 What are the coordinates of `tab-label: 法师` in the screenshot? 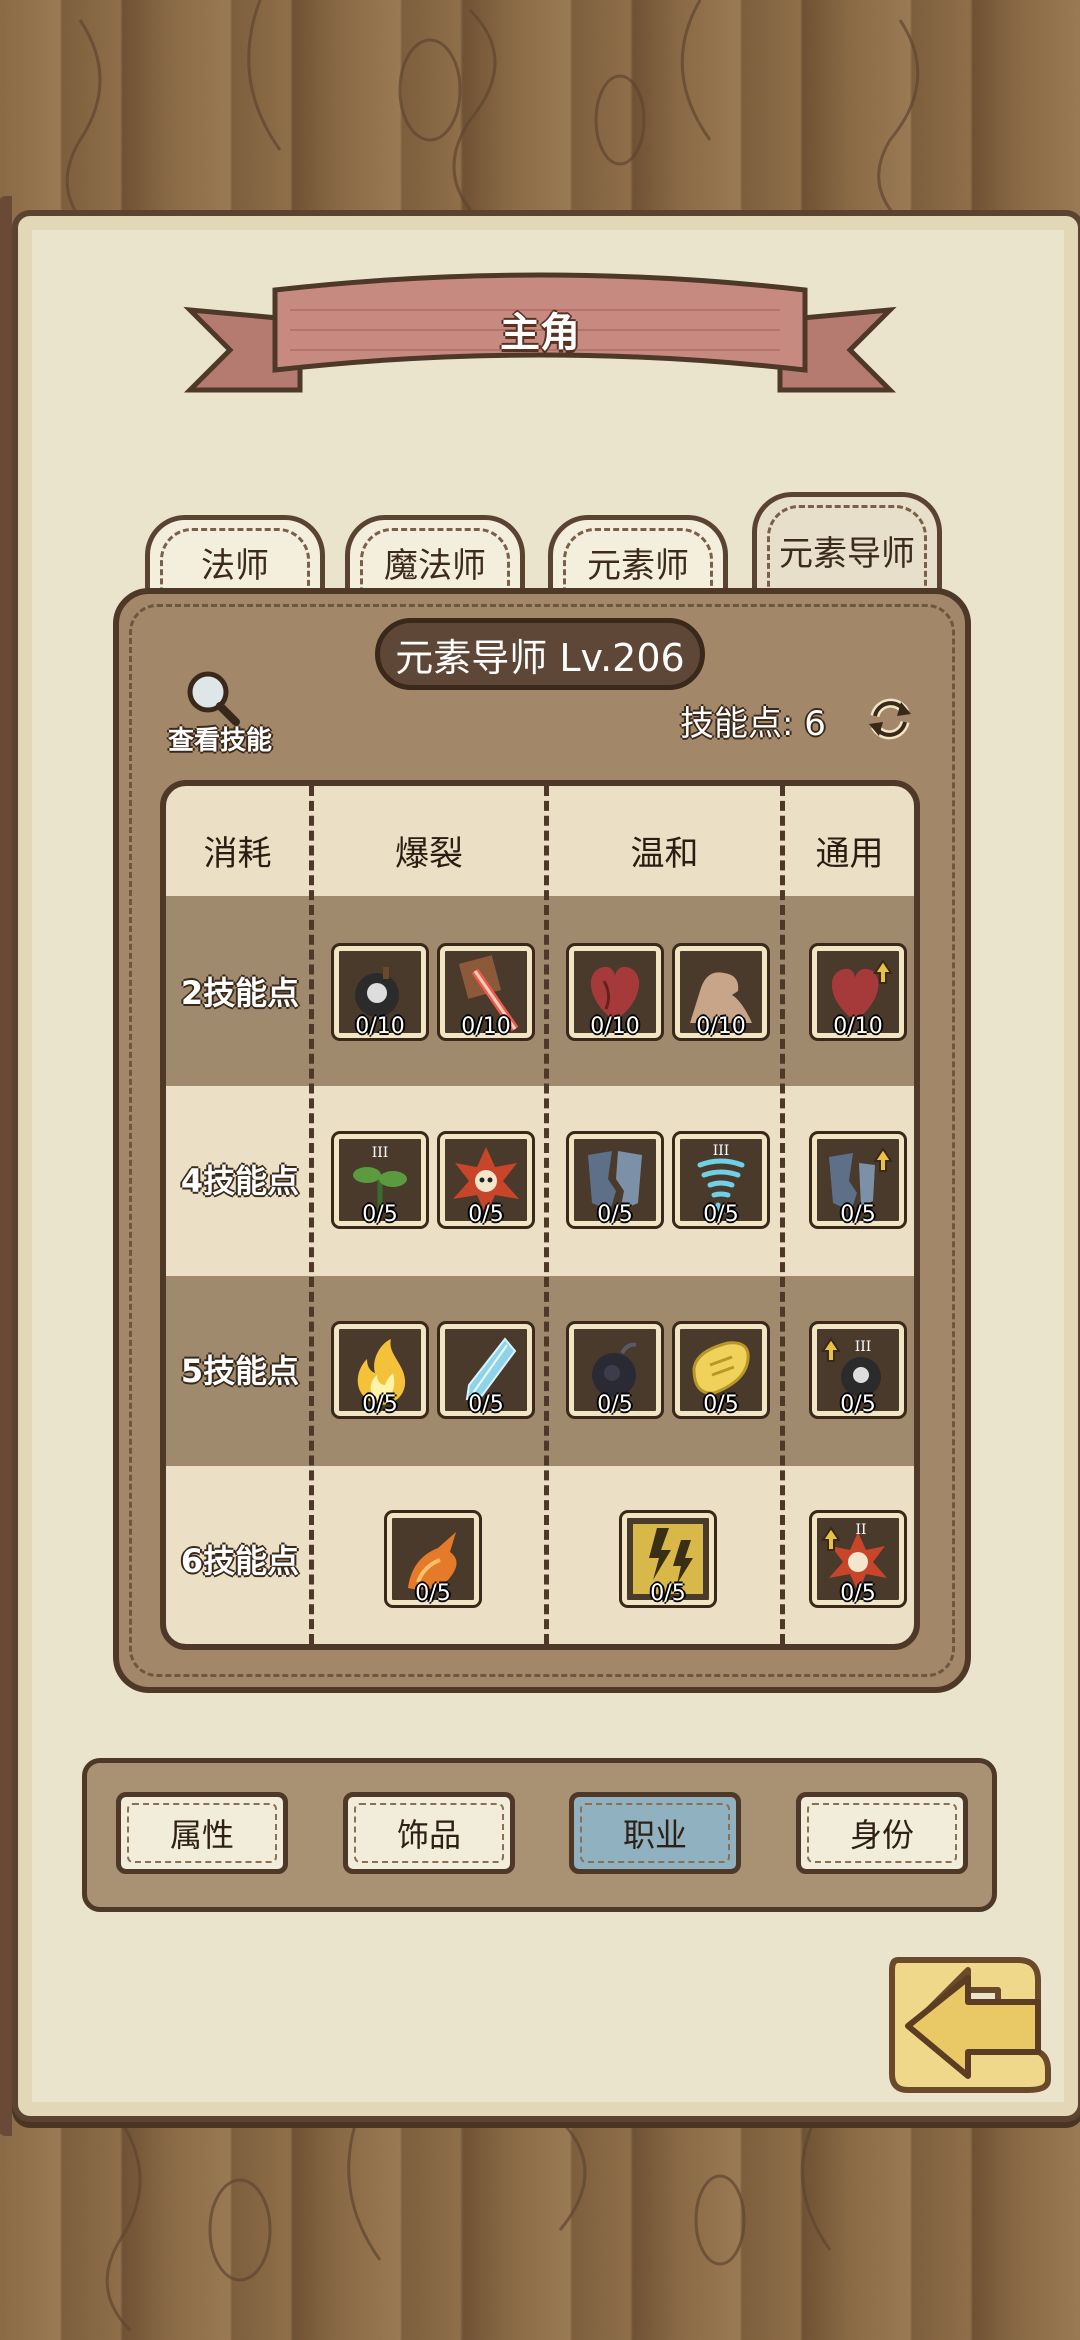 It's located at (235, 566).